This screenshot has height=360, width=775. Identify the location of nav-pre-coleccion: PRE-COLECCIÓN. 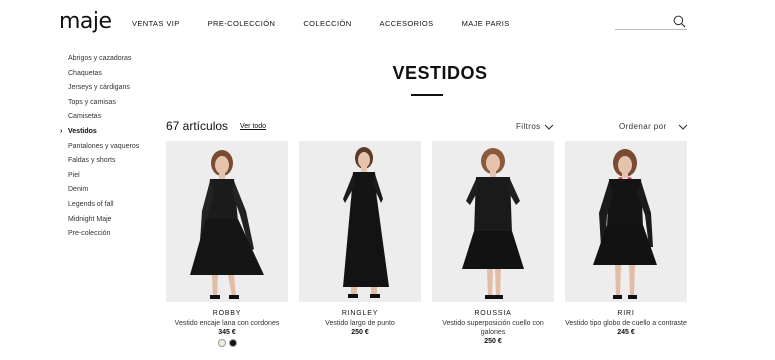
(242, 23).